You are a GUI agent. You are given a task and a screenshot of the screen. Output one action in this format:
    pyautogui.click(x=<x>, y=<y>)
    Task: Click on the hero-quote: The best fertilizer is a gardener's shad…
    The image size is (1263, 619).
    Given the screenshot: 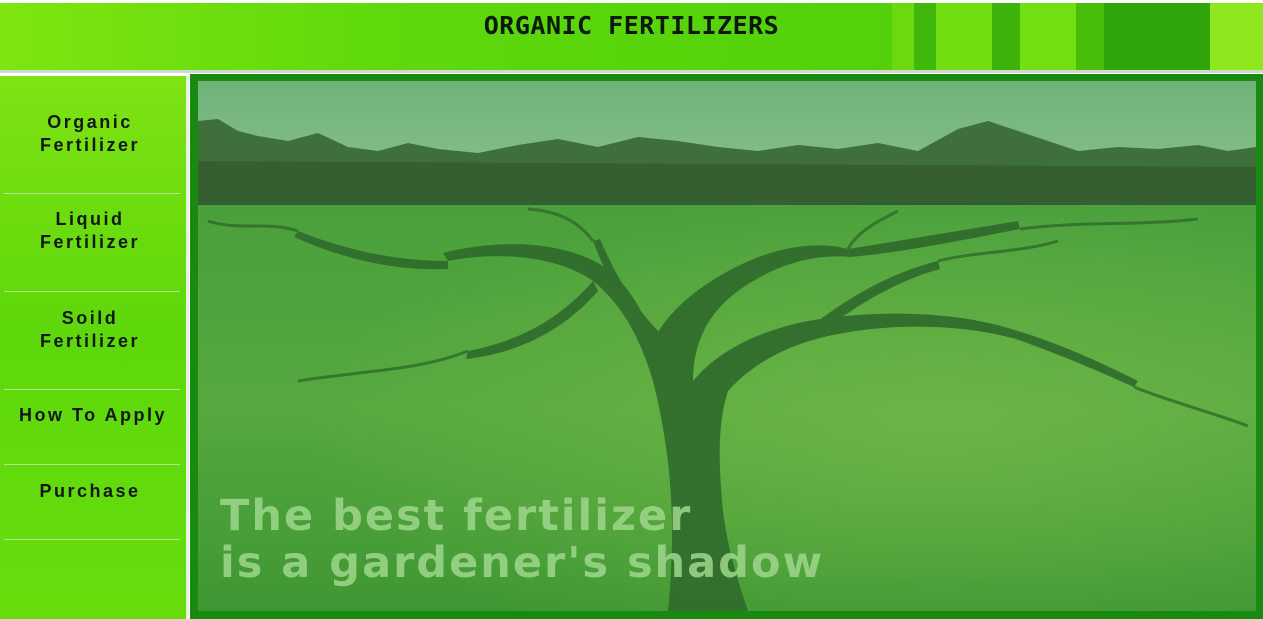 What is the action you would take?
    pyautogui.click(x=522, y=540)
    